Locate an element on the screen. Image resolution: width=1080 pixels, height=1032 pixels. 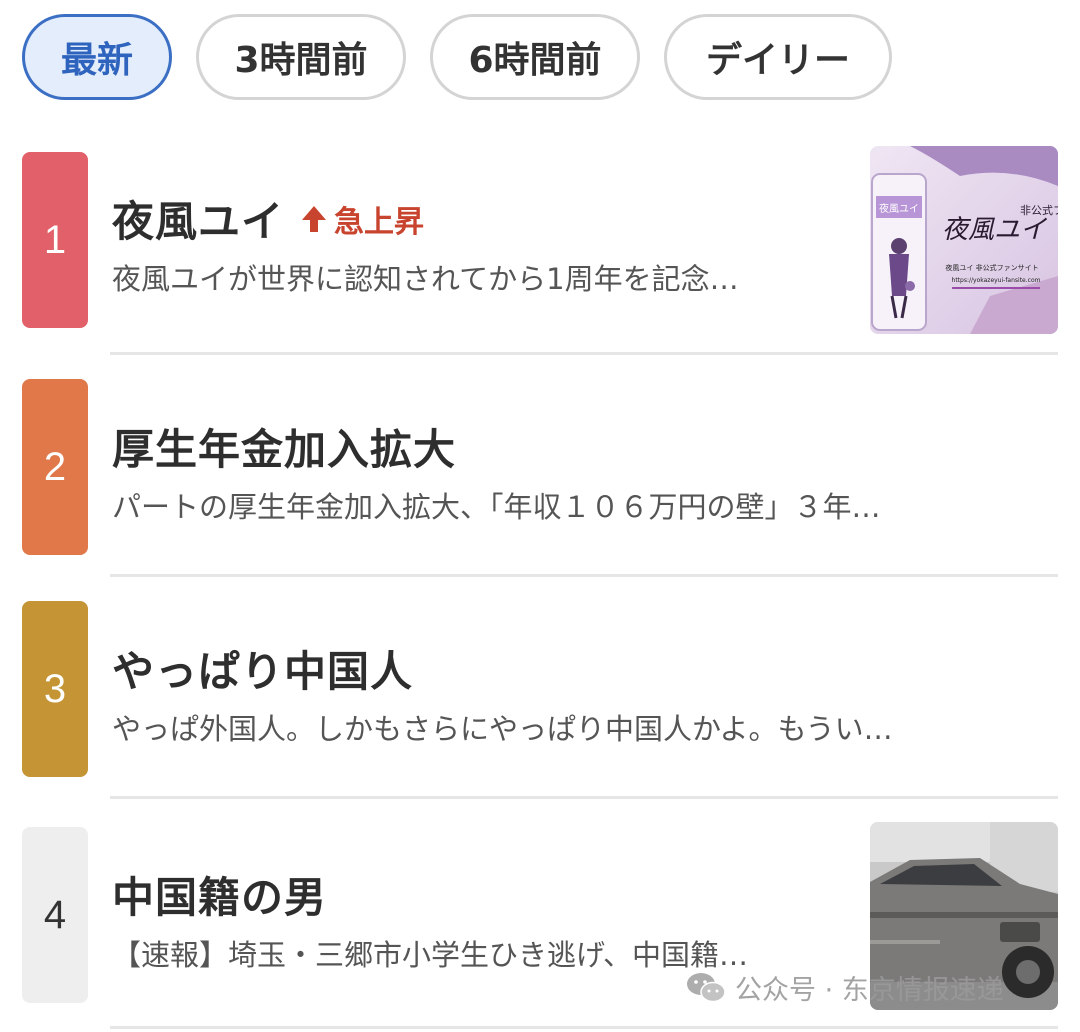
time-filter-tabs: 最新 3時間前 6時間前 デイリー is located at coordinates (457, 58).